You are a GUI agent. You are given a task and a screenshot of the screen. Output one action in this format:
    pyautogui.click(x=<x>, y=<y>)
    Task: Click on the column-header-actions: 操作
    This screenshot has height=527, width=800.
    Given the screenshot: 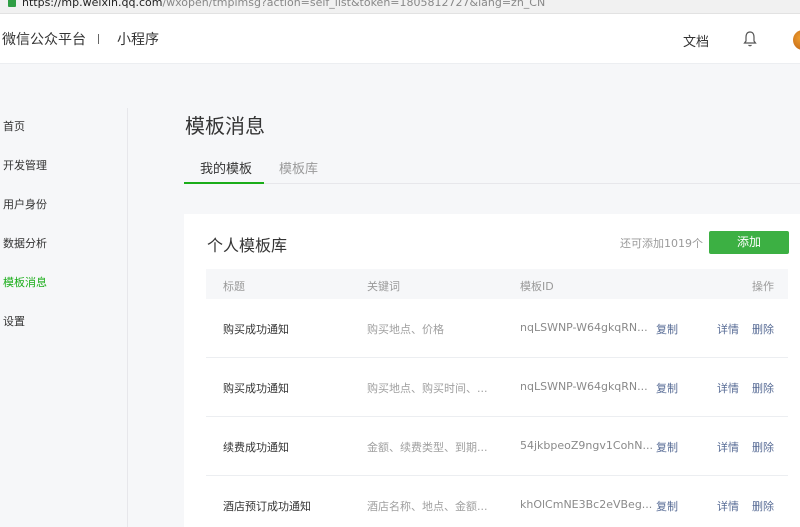 What is the action you would take?
    pyautogui.click(x=763, y=286)
    